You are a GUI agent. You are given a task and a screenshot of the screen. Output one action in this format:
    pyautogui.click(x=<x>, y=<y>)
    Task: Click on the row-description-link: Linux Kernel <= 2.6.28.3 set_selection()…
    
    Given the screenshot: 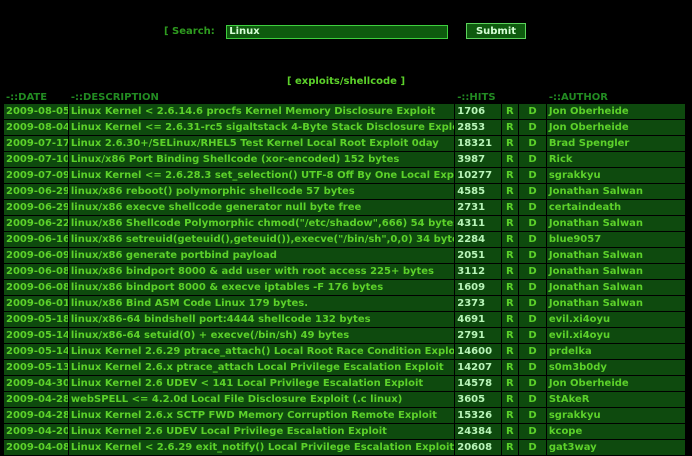 What is the action you would take?
    pyautogui.click(x=261, y=176)
    